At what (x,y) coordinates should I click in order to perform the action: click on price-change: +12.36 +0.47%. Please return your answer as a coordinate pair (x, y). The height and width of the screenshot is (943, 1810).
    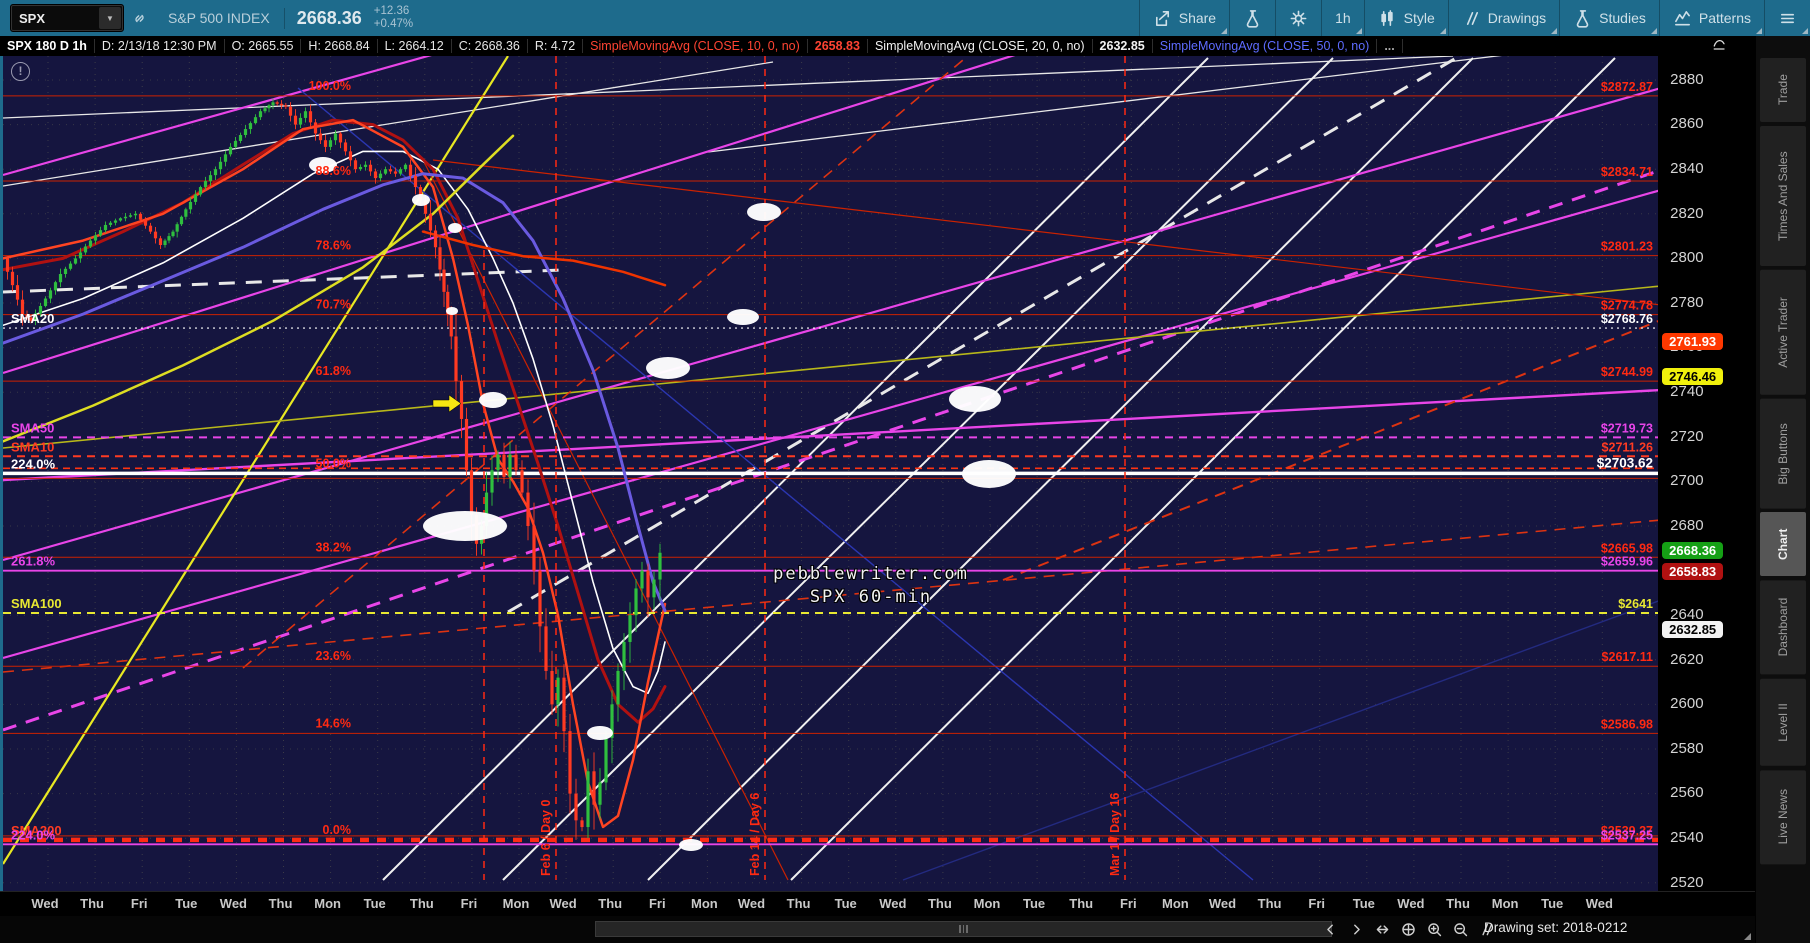
    Looking at the image, I should click on (398, 18).